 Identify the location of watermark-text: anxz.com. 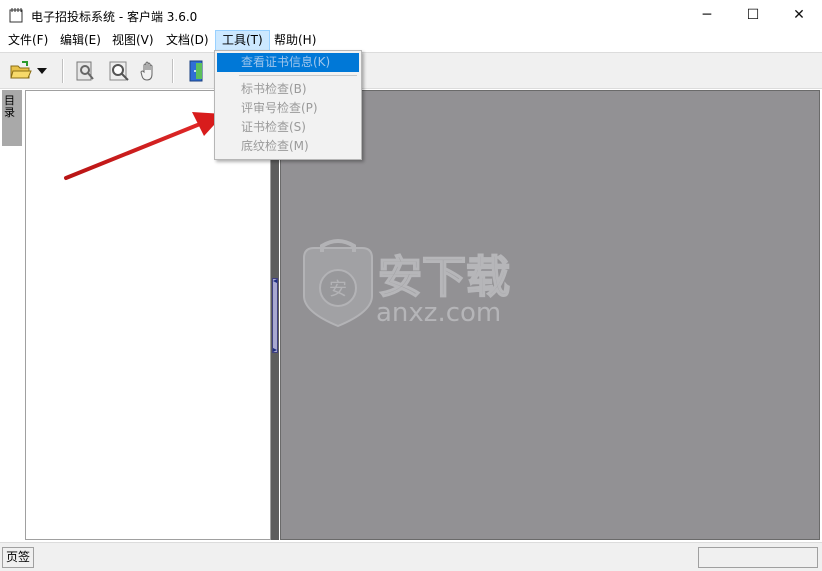
(439, 313).